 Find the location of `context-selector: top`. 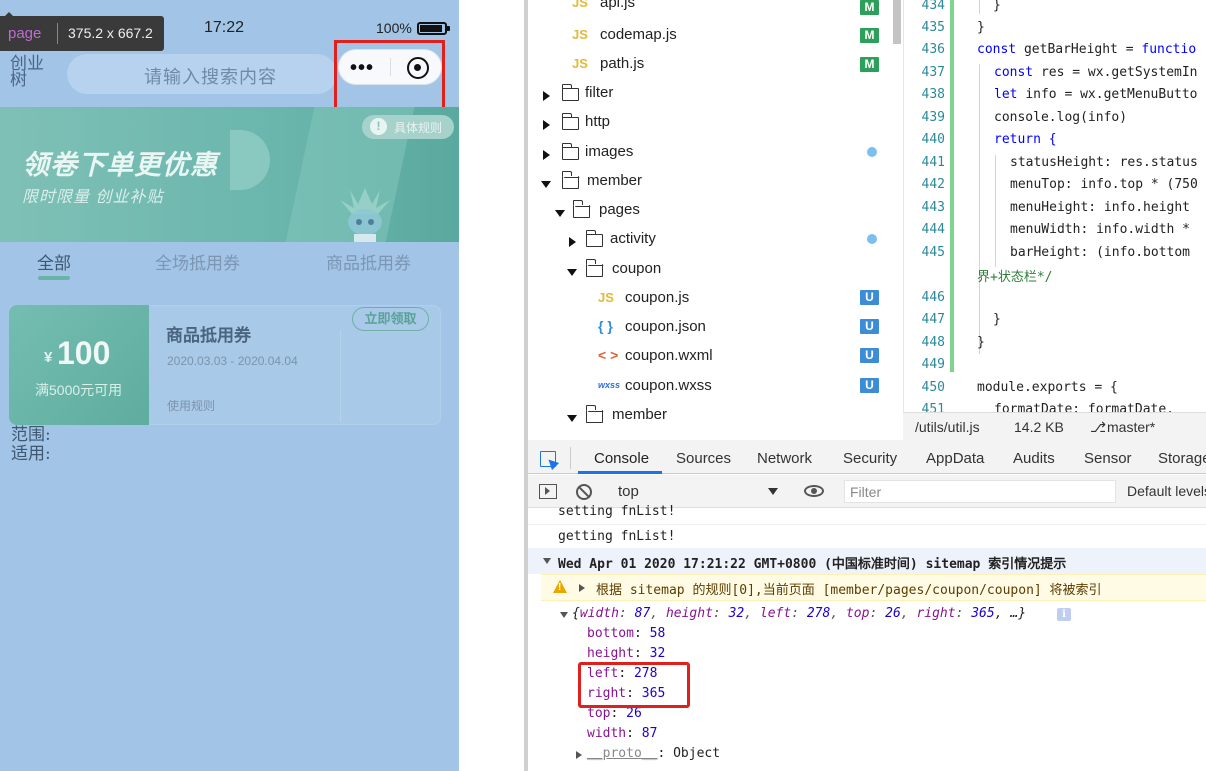

context-selector: top is located at coordinates (628, 491).